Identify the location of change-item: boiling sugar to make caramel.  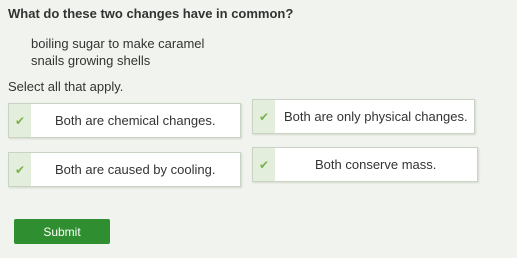
(118, 43).